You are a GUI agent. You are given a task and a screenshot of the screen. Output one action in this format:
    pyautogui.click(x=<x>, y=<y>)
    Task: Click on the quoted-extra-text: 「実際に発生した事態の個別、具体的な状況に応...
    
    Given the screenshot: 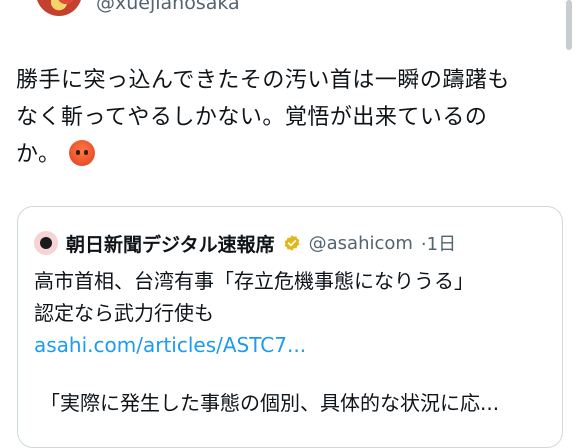 What is the action you would take?
    pyautogui.click(x=270, y=403)
    